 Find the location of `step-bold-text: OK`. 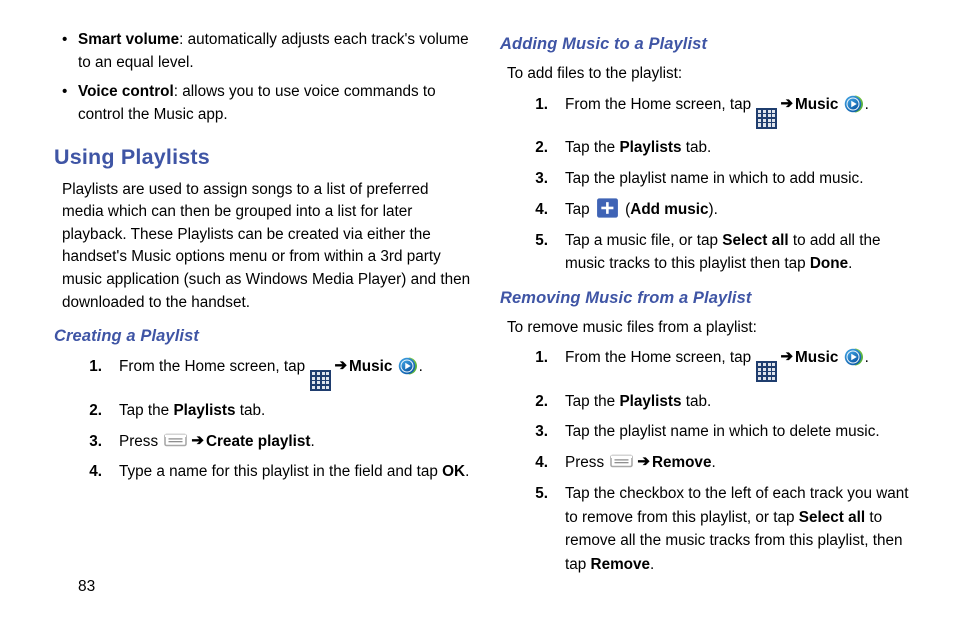

step-bold-text: OK is located at coordinates (454, 472).